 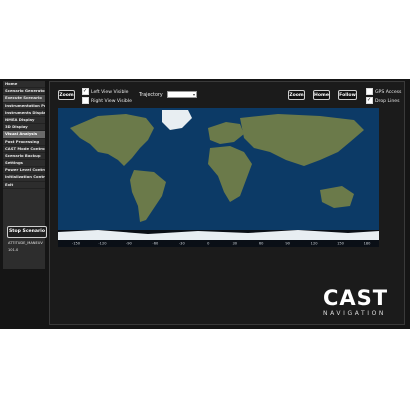 I want to click on sidebar-item: Scenario Backup, so click(x=24, y=157).